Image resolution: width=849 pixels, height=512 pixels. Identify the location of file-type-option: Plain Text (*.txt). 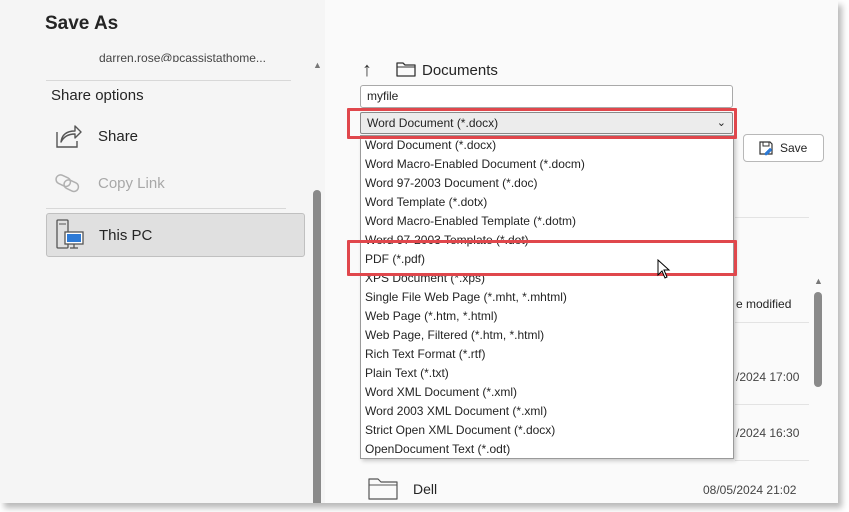
(547, 373).